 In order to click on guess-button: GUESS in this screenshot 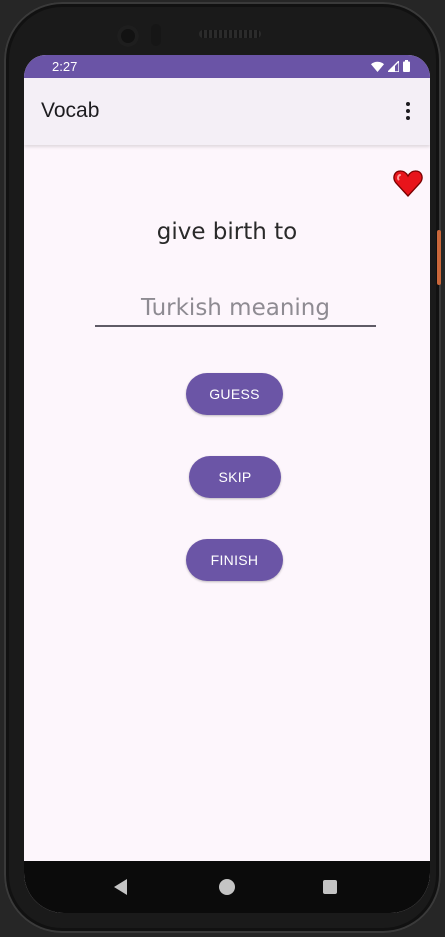, I will do `click(234, 394)`.